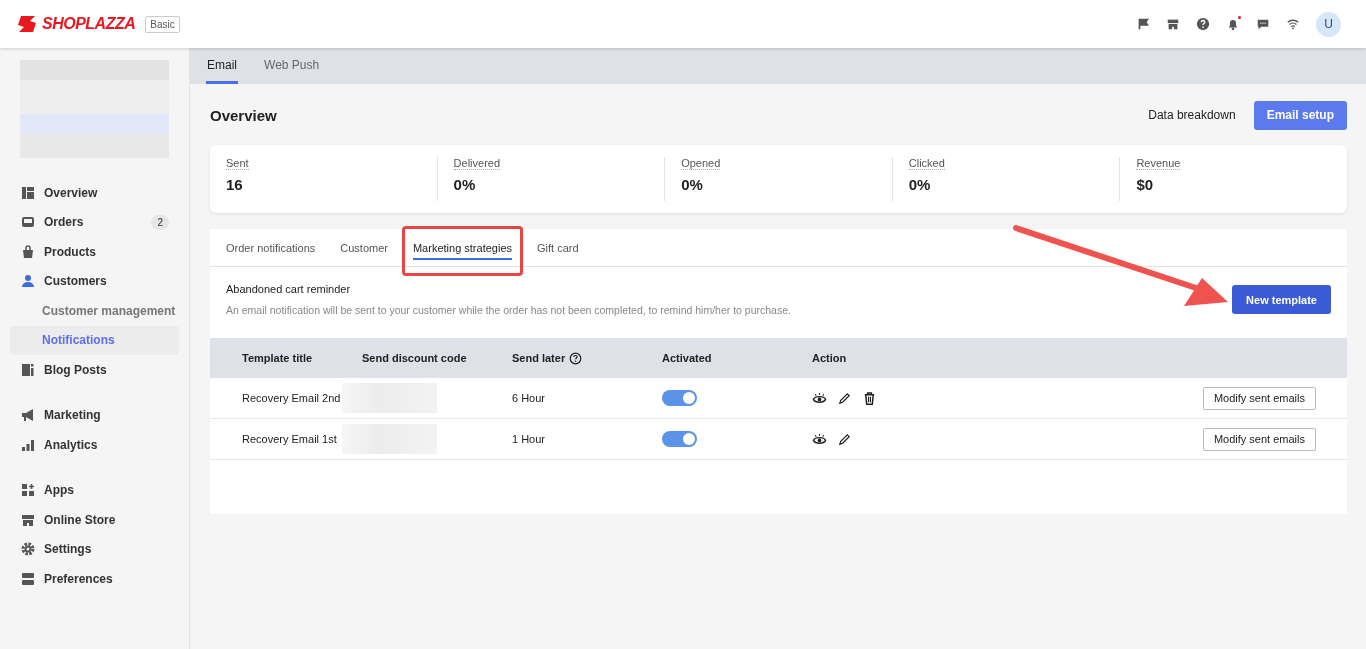  What do you see at coordinates (28, 192) in the screenshot?
I see `layout-icon` at bounding box center [28, 192].